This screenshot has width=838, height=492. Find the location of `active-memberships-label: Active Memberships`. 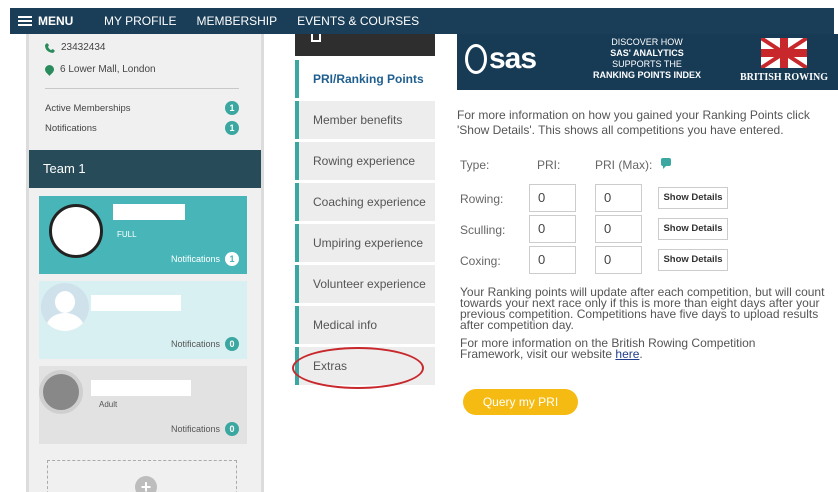

active-memberships-label: Active Memberships is located at coordinates (88, 108).